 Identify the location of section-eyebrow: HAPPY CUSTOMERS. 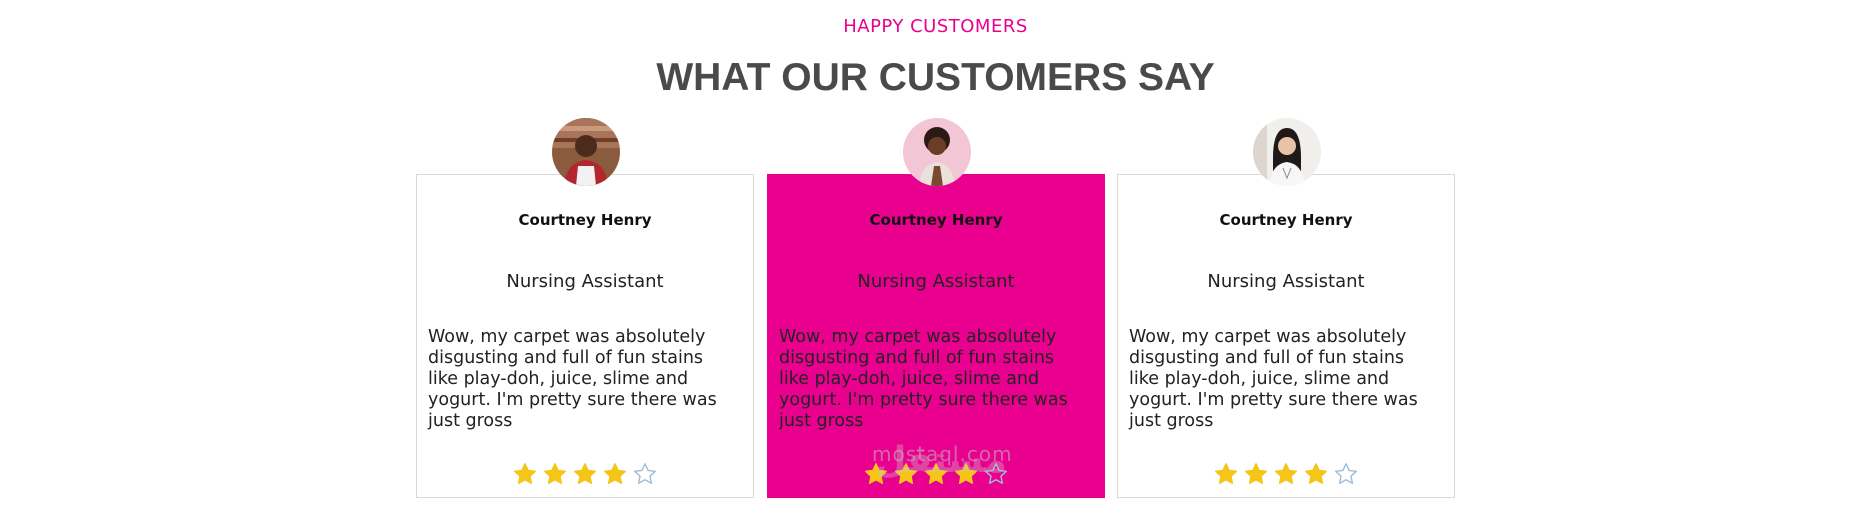
(935, 26).